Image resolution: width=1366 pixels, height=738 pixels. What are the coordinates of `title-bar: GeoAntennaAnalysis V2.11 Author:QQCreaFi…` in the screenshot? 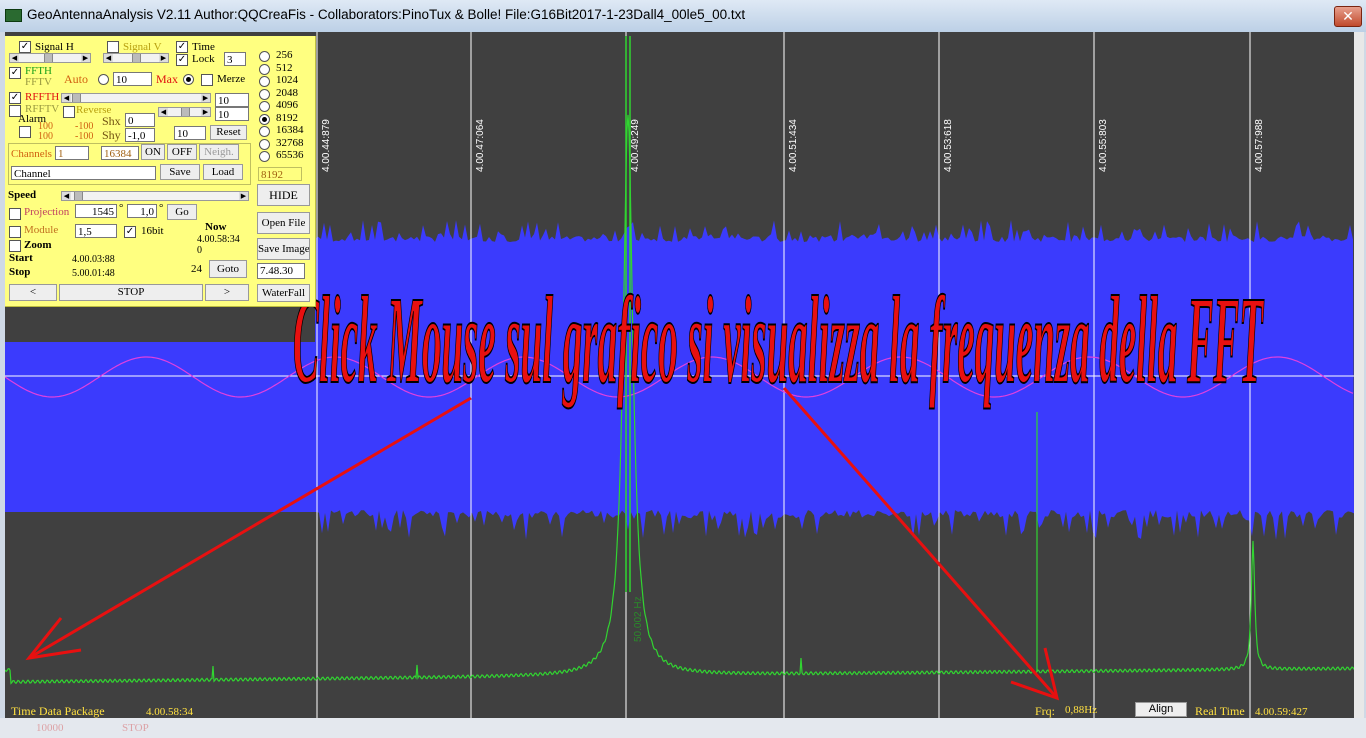 It's located at (683, 16).